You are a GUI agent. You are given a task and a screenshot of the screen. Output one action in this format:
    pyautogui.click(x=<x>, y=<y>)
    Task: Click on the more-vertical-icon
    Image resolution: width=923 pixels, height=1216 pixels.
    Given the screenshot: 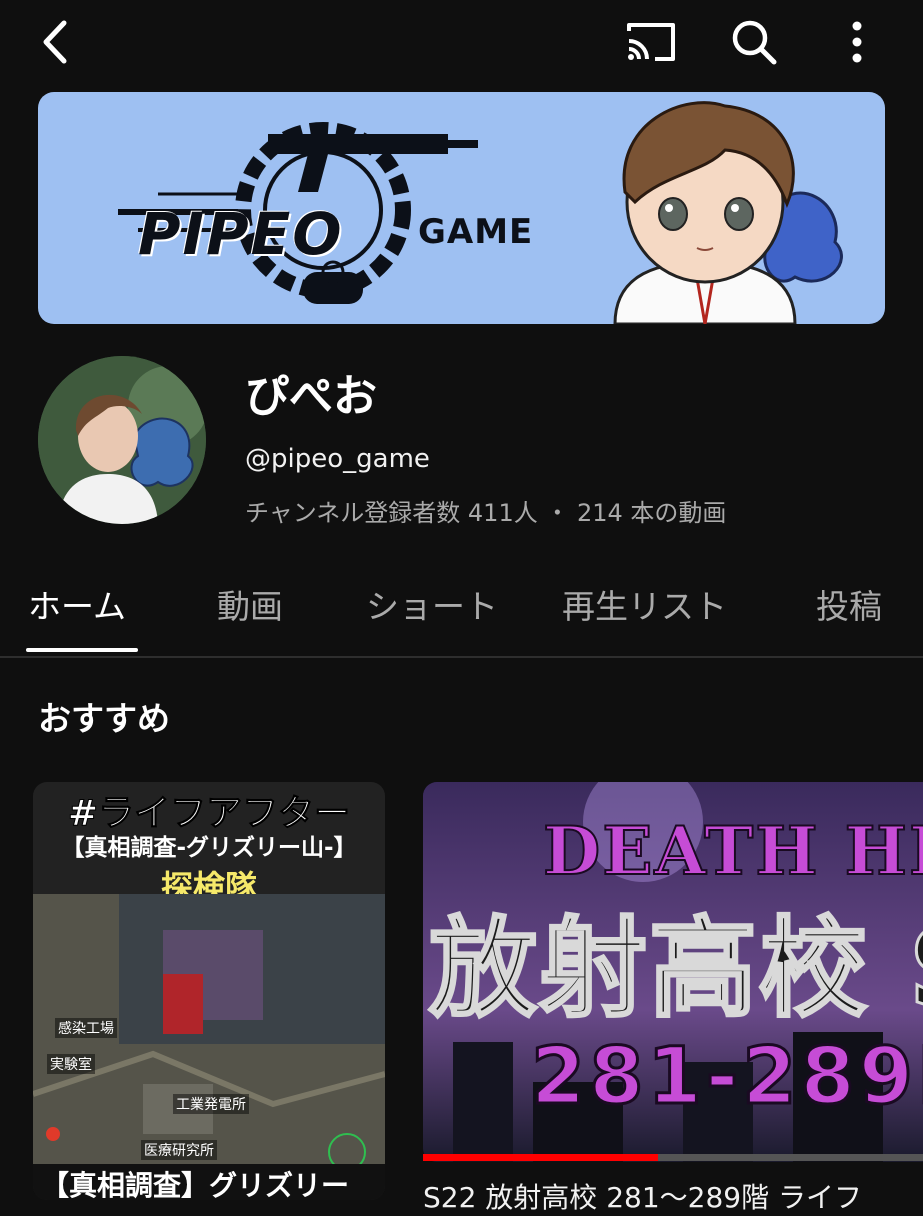 What is the action you would take?
    pyautogui.click(x=857, y=42)
    